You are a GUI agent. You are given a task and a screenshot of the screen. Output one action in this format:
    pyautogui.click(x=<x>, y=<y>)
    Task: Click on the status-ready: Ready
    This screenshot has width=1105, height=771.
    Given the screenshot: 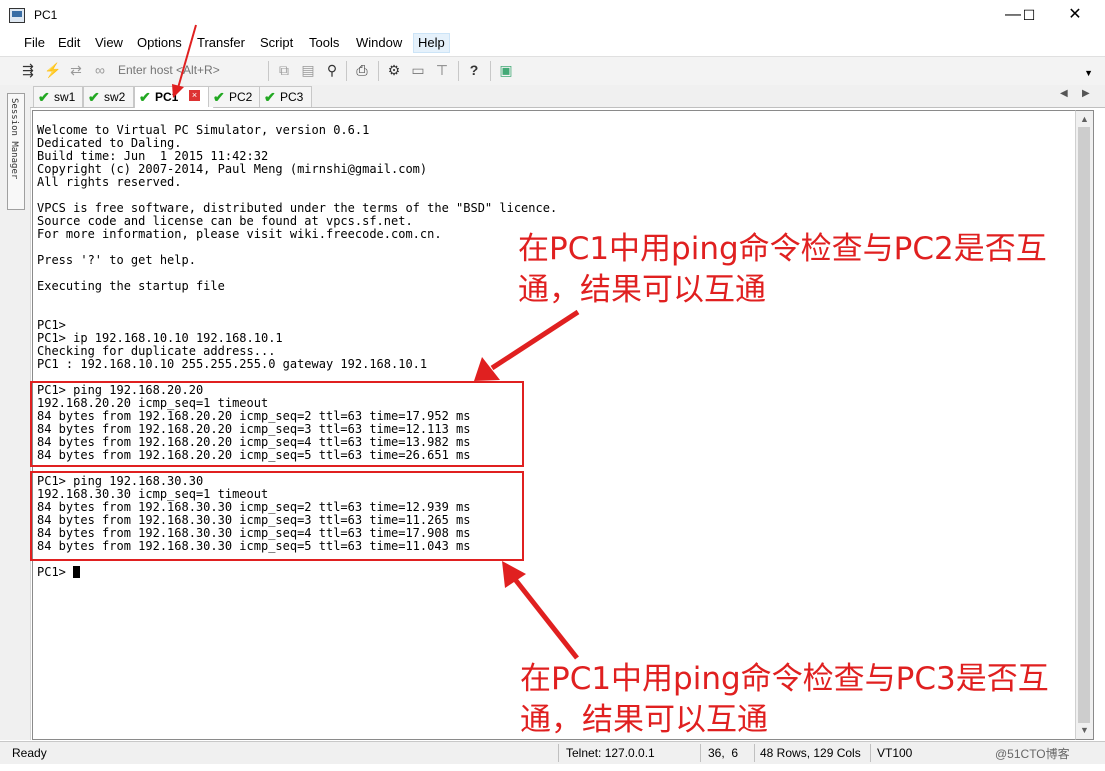 What is the action you would take?
    pyautogui.click(x=29, y=753)
    